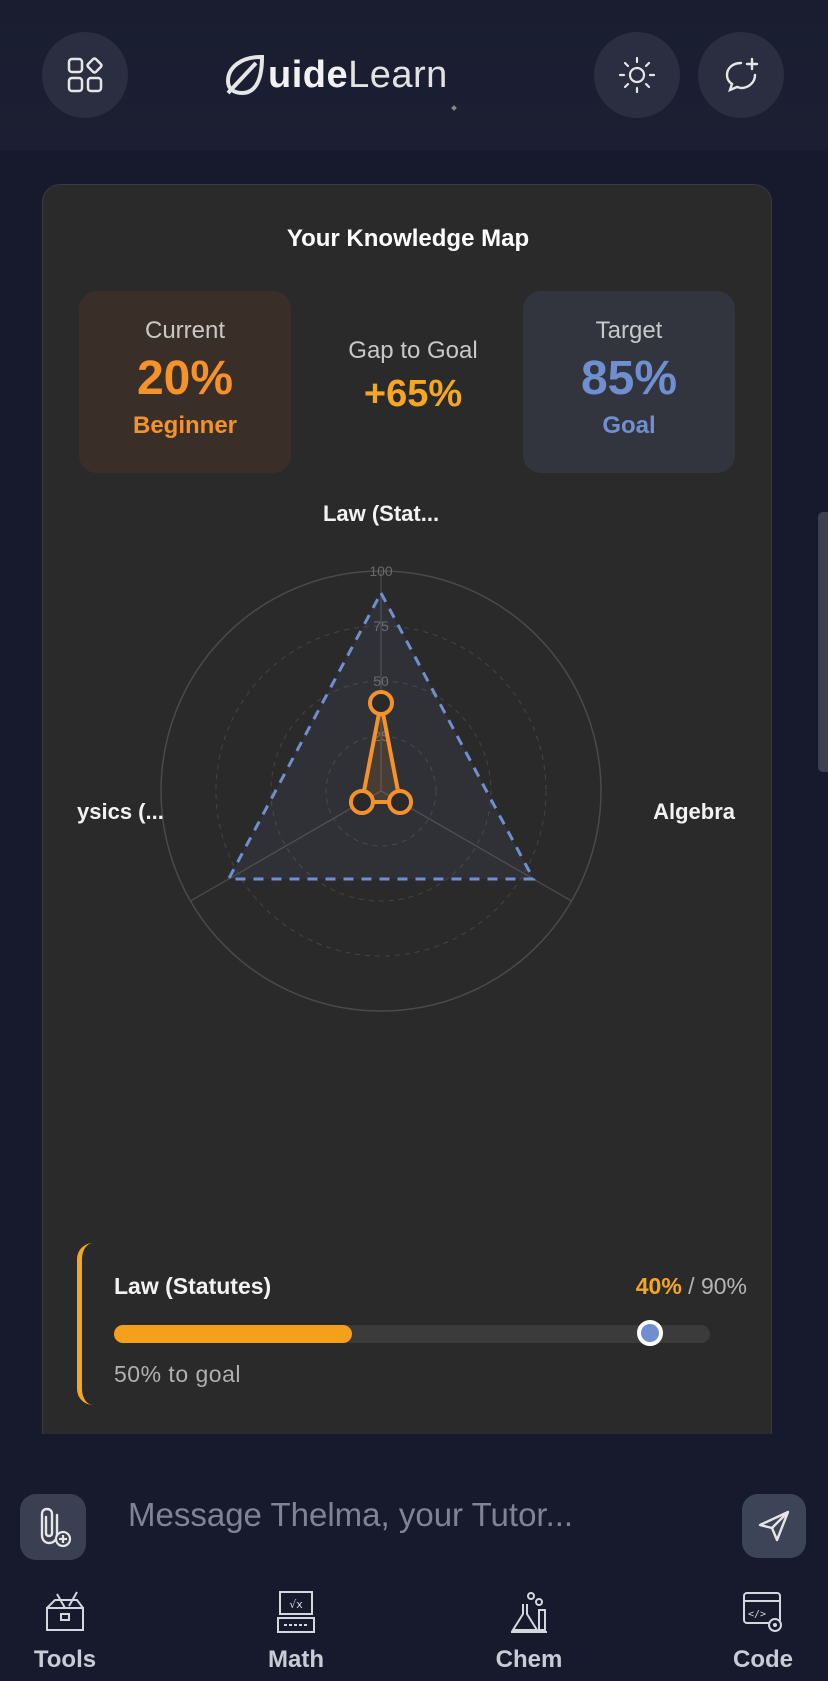 The width and height of the screenshot is (828, 1681). Describe the element at coordinates (529, 1659) in the screenshot. I see `nav-label-chem: Chem` at that location.